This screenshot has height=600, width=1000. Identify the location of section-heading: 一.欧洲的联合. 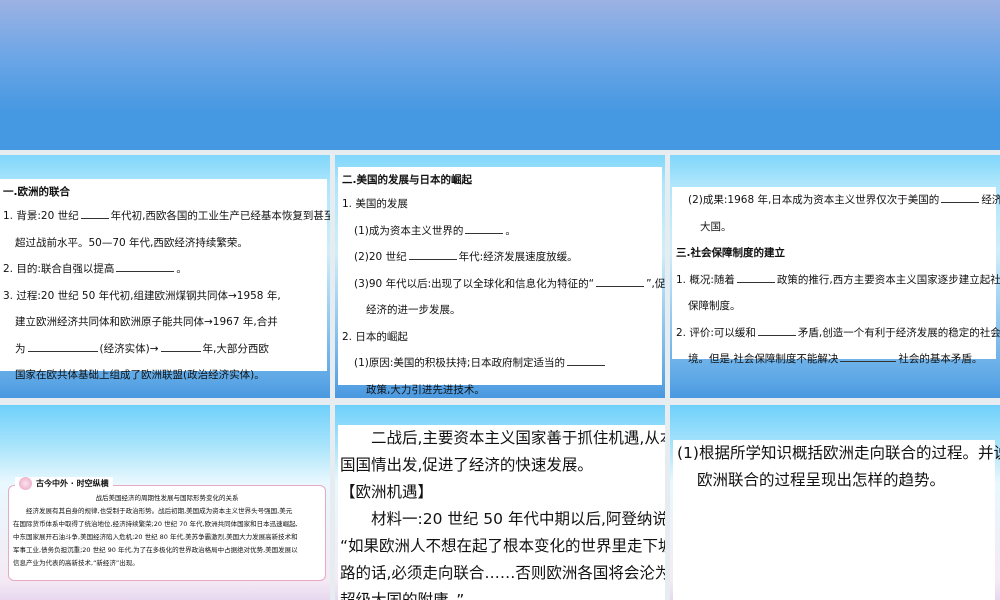
(36, 192).